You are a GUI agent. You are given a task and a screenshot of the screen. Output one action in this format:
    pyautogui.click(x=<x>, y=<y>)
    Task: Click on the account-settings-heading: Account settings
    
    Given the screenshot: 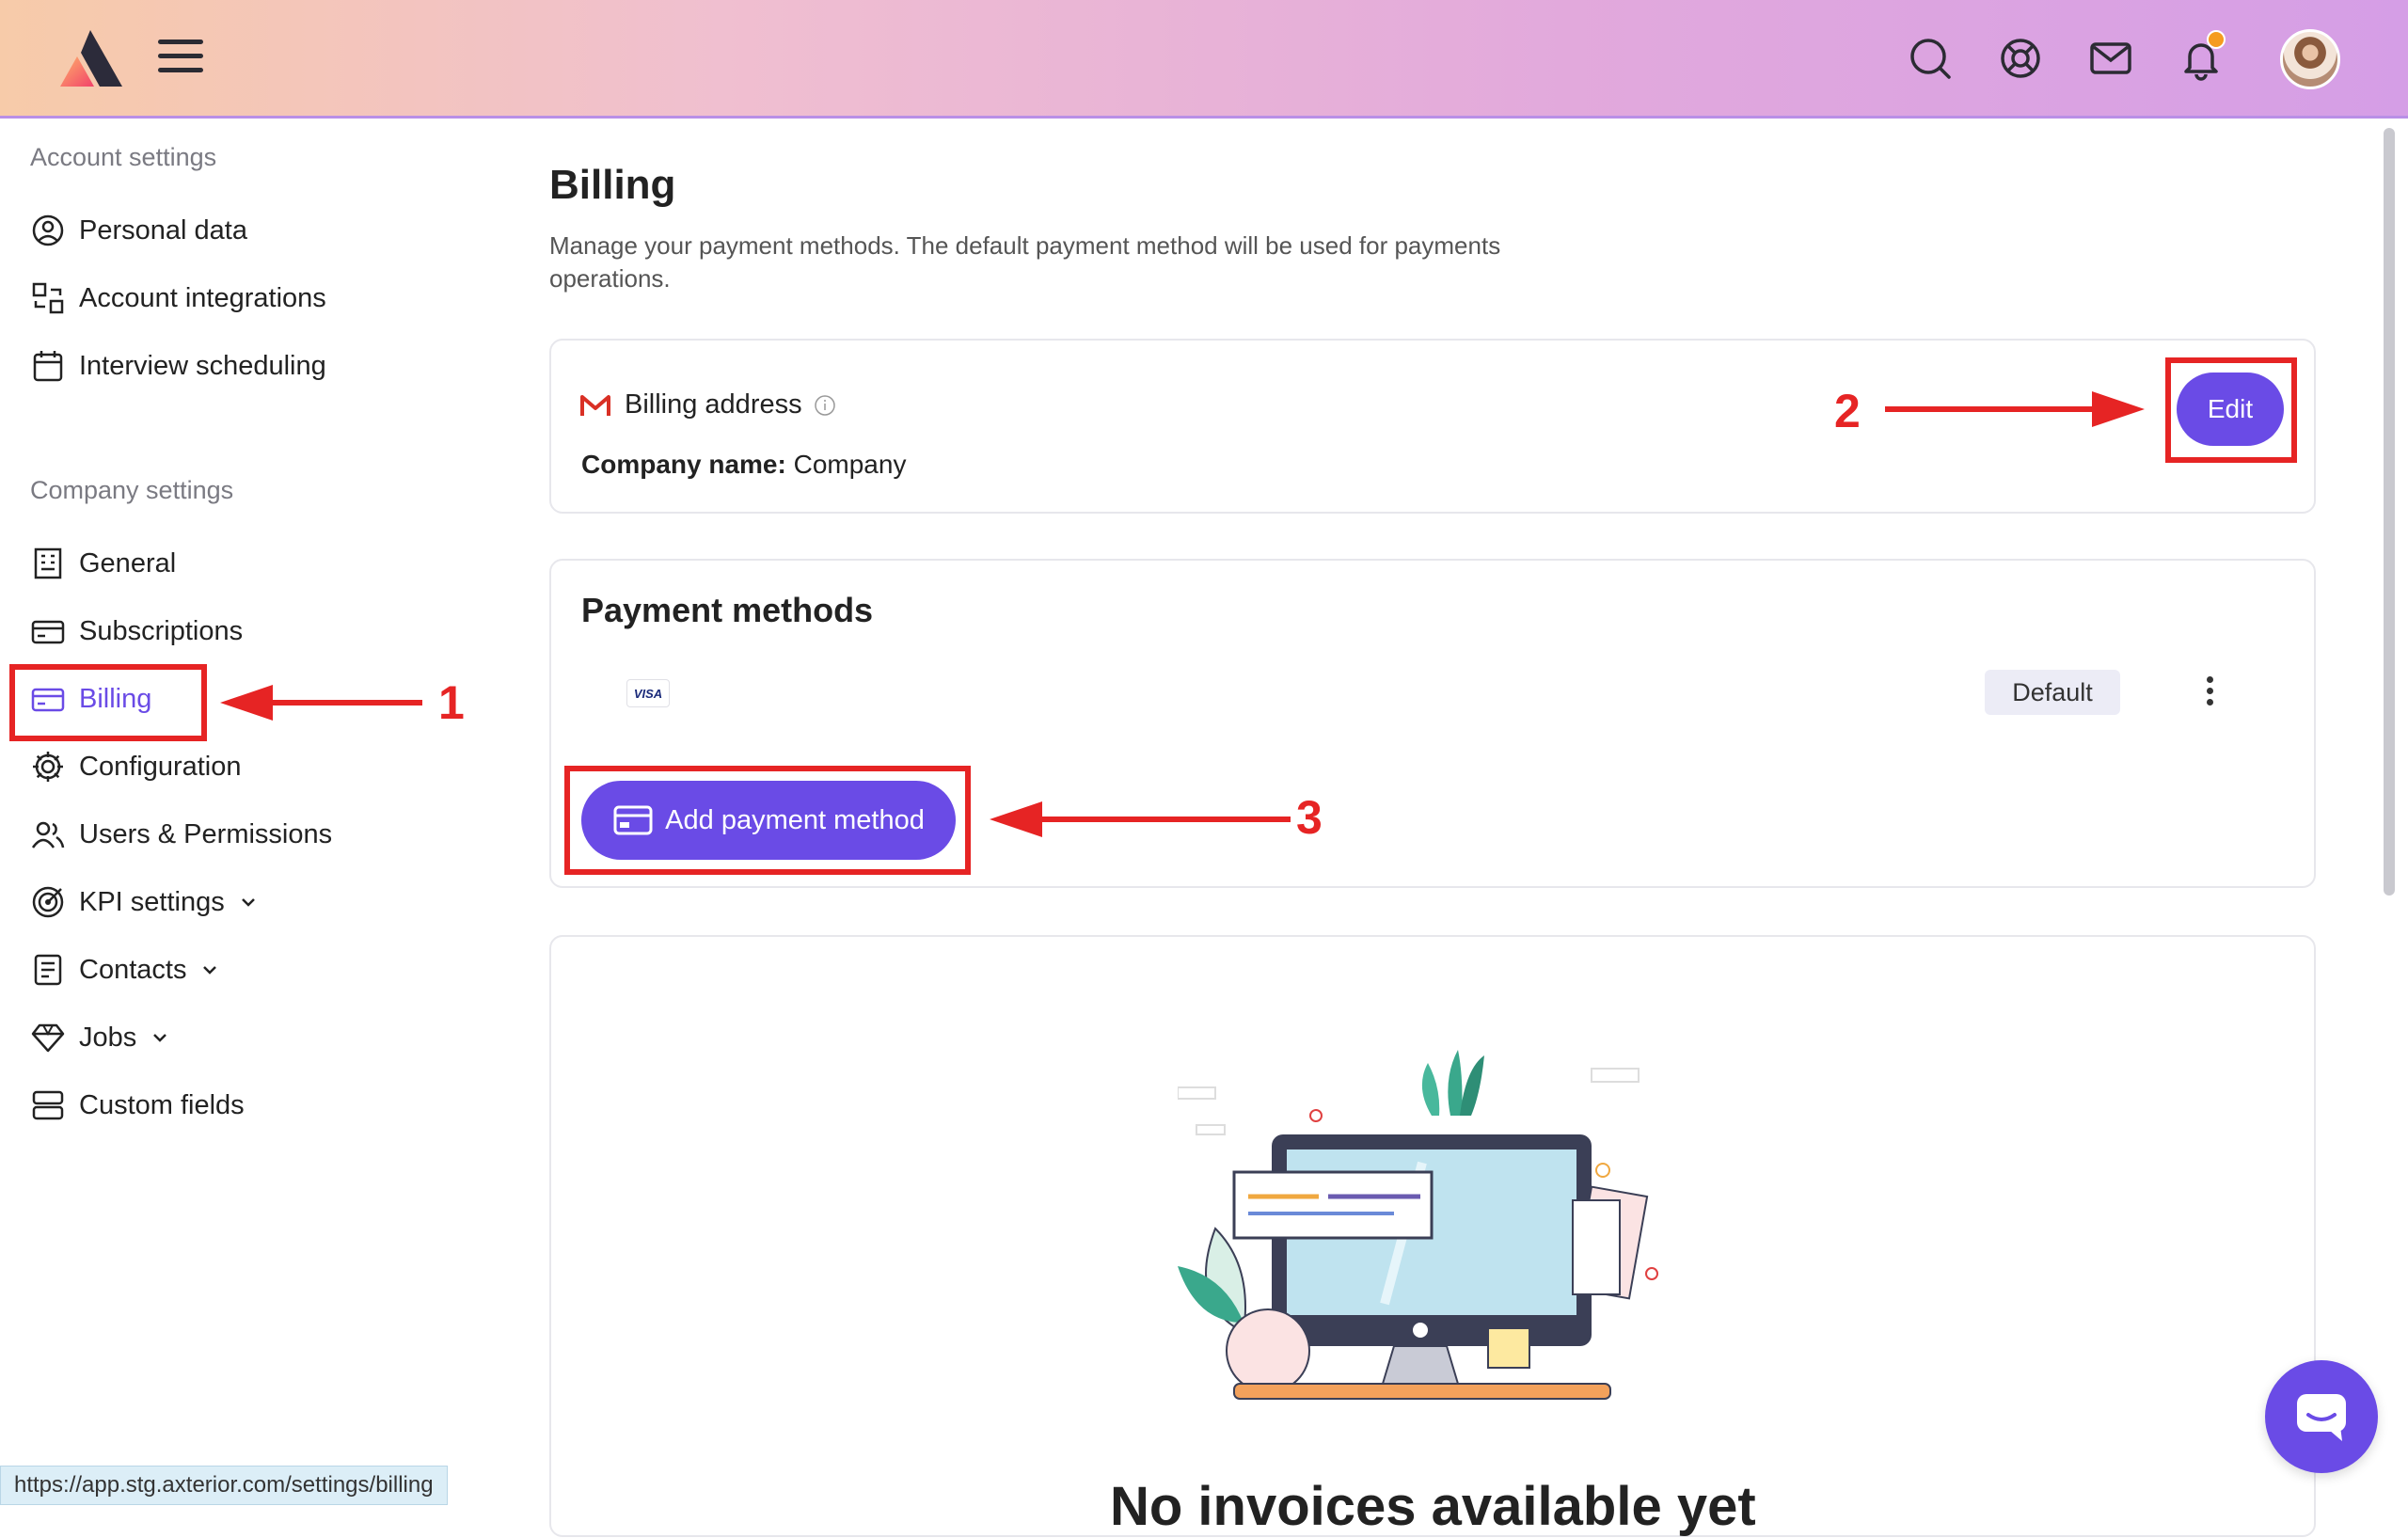 What is the action you would take?
    pyautogui.click(x=124, y=157)
    